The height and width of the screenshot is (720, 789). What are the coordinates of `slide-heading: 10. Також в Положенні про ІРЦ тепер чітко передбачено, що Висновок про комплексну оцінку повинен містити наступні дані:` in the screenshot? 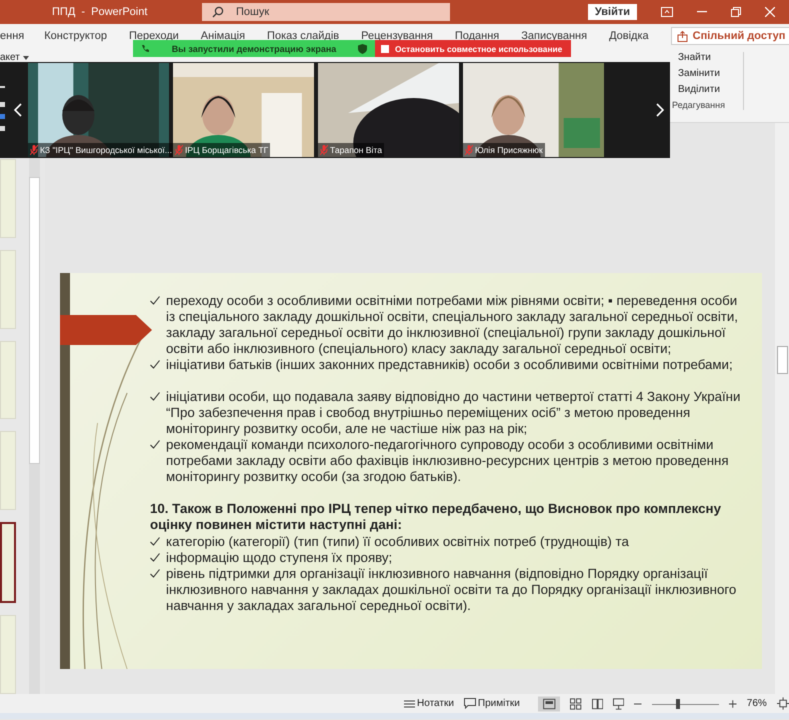 It's located at (436, 517).